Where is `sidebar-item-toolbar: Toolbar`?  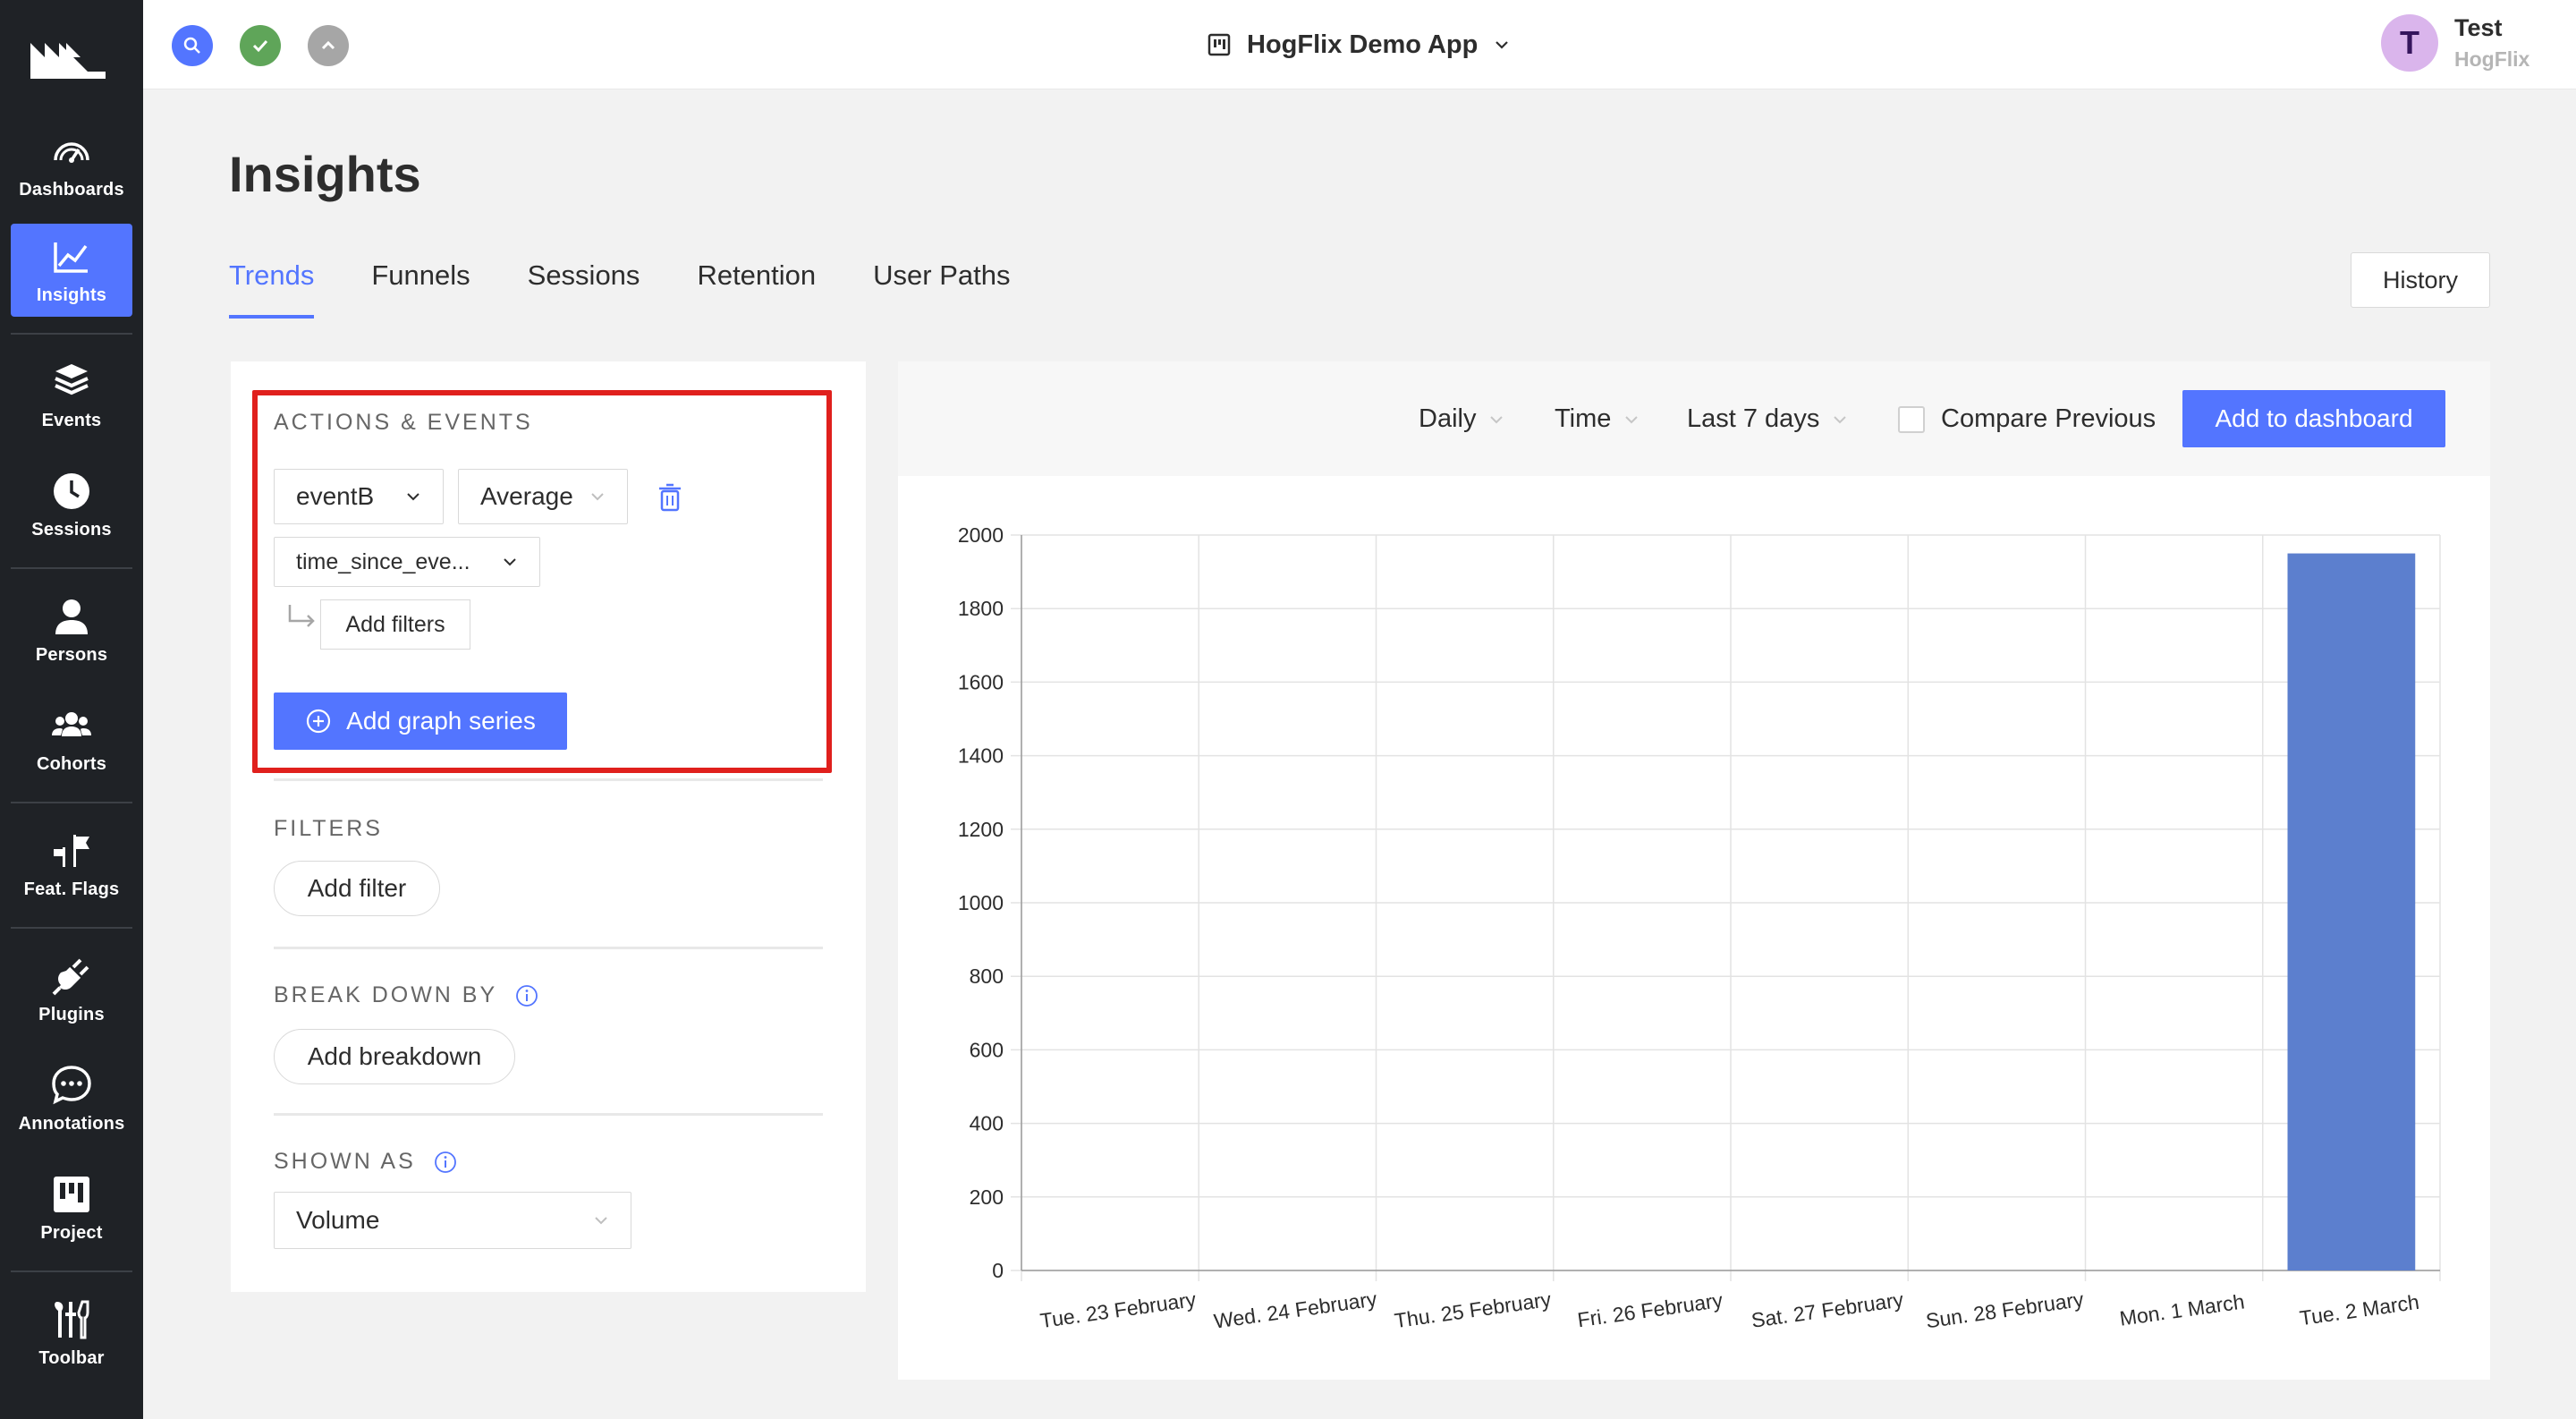 sidebar-item-toolbar: Toolbar is located at coordinates (71, 1333).